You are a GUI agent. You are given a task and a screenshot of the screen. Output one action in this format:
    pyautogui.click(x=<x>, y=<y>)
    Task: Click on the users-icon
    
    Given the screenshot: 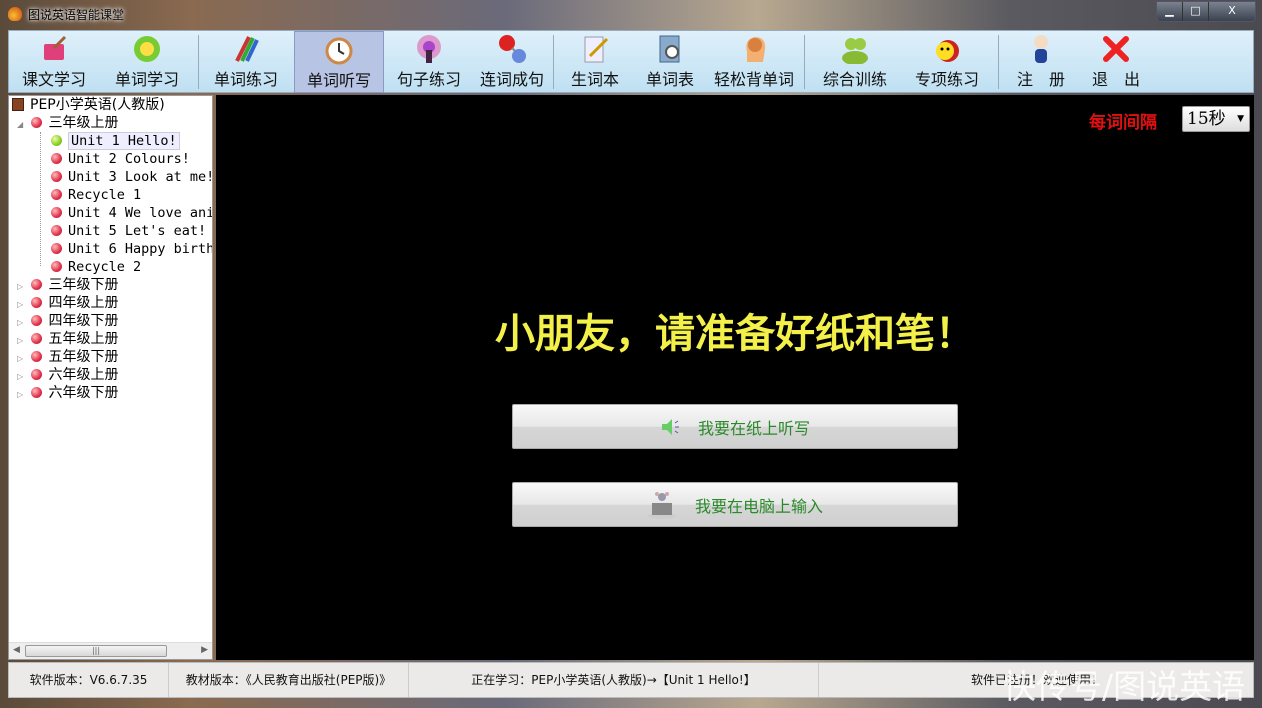 What is the action you would take?
    pyautogui.click(x=855, y=51)
    